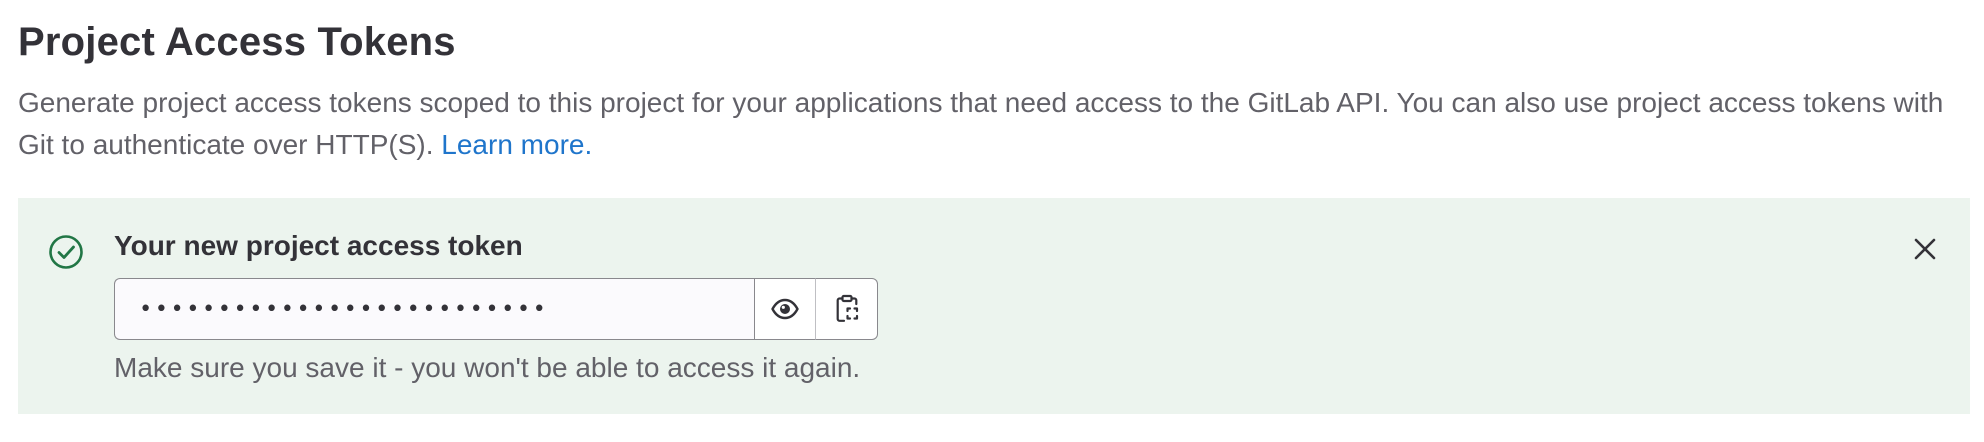 The image size is (1984, 442). What do you see at coordinates (237, 42) in the screenshot?
I see `page-title: Project Access Tokens` at bounding box center [237, 42].